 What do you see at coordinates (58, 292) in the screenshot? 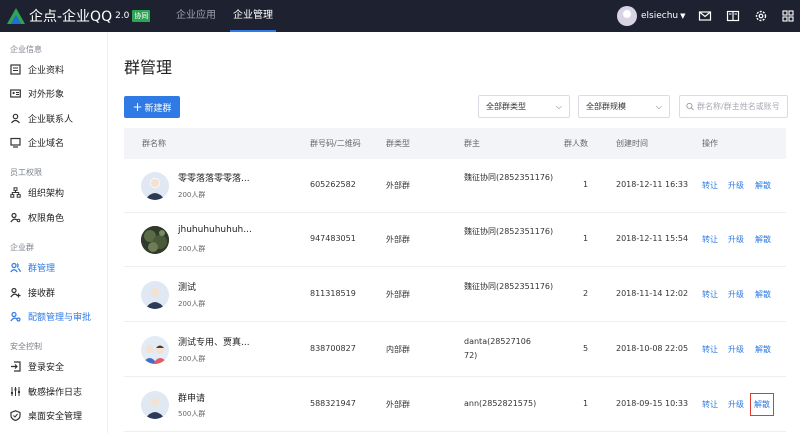
I see `sidebar-item-receive-group: 接收群` at bounding box center [58, 292].